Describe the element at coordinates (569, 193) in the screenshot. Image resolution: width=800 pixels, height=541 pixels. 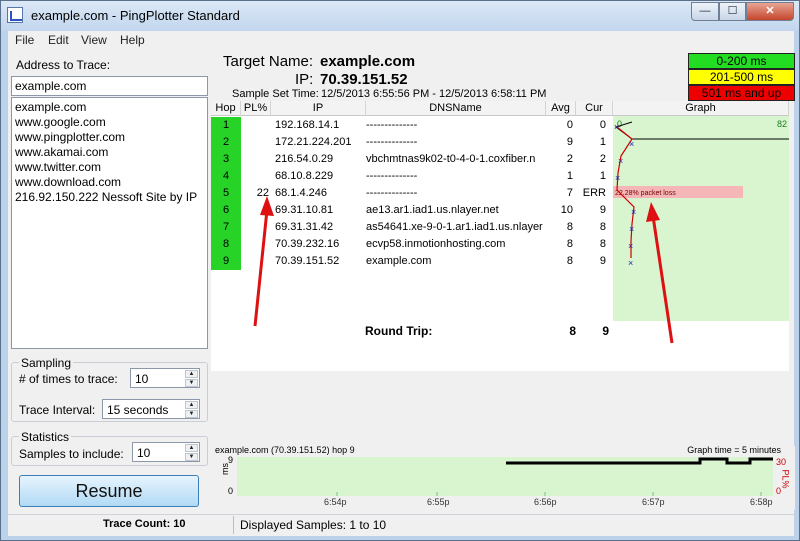
I see `avg-cell: 7` at that location.